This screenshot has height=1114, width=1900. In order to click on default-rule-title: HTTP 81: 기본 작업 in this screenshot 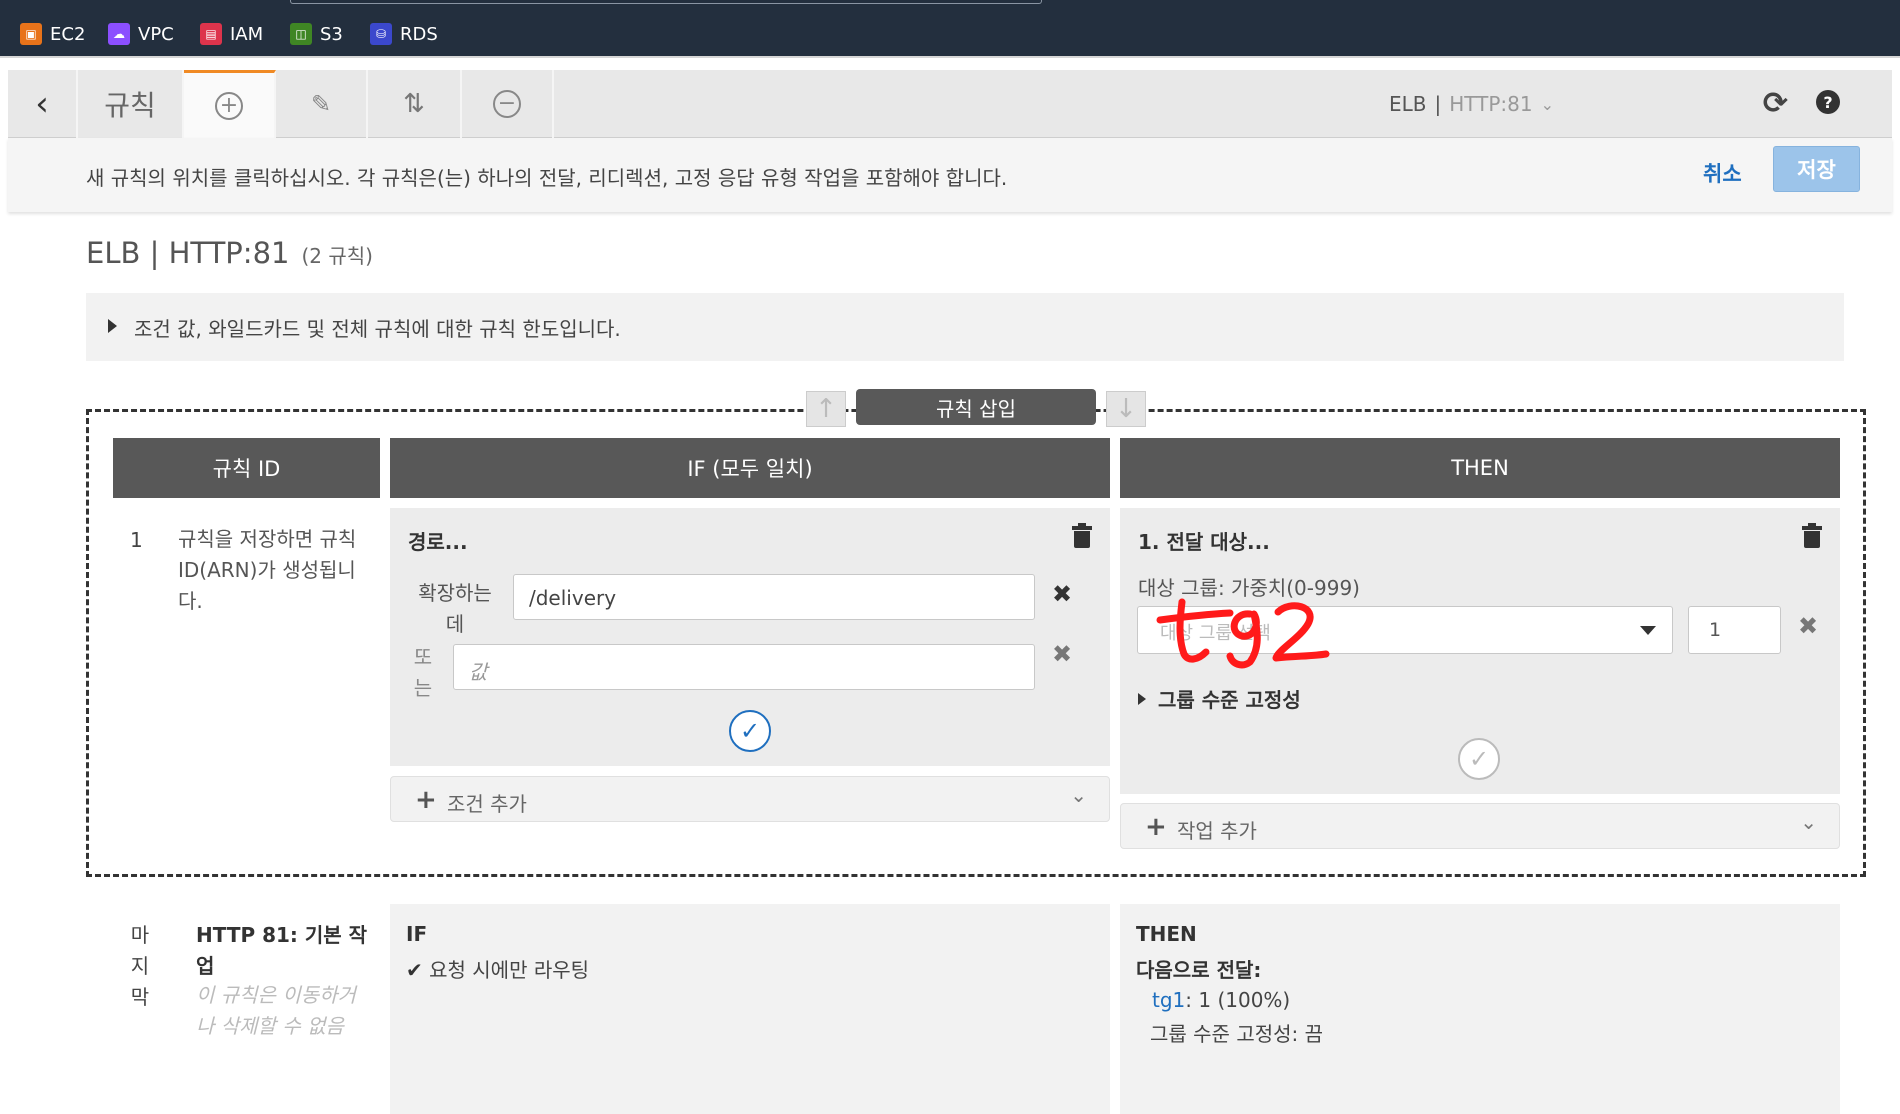, I will do `click(282, 950)`.